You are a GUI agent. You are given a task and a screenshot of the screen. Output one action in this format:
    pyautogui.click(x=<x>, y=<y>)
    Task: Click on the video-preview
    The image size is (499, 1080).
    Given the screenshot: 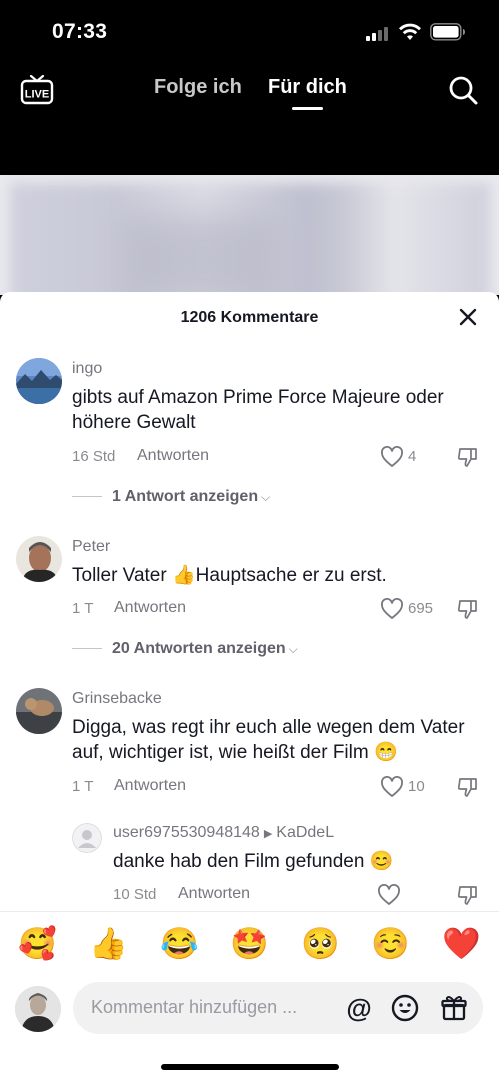 What is the action you would take?
    pyautogui.click(x=249, y=235)
    